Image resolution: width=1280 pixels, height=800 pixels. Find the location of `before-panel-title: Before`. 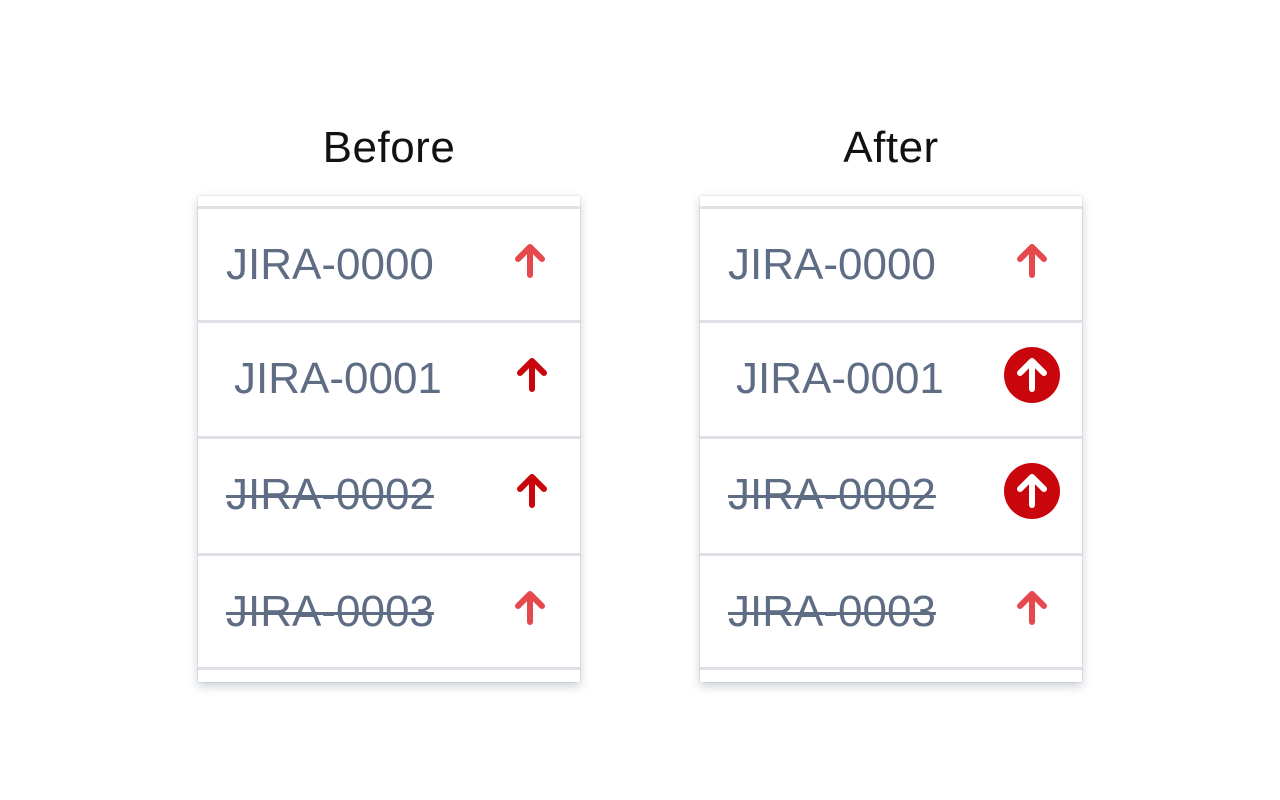

before-panel-title: Before is located at coordinates (389, 147).